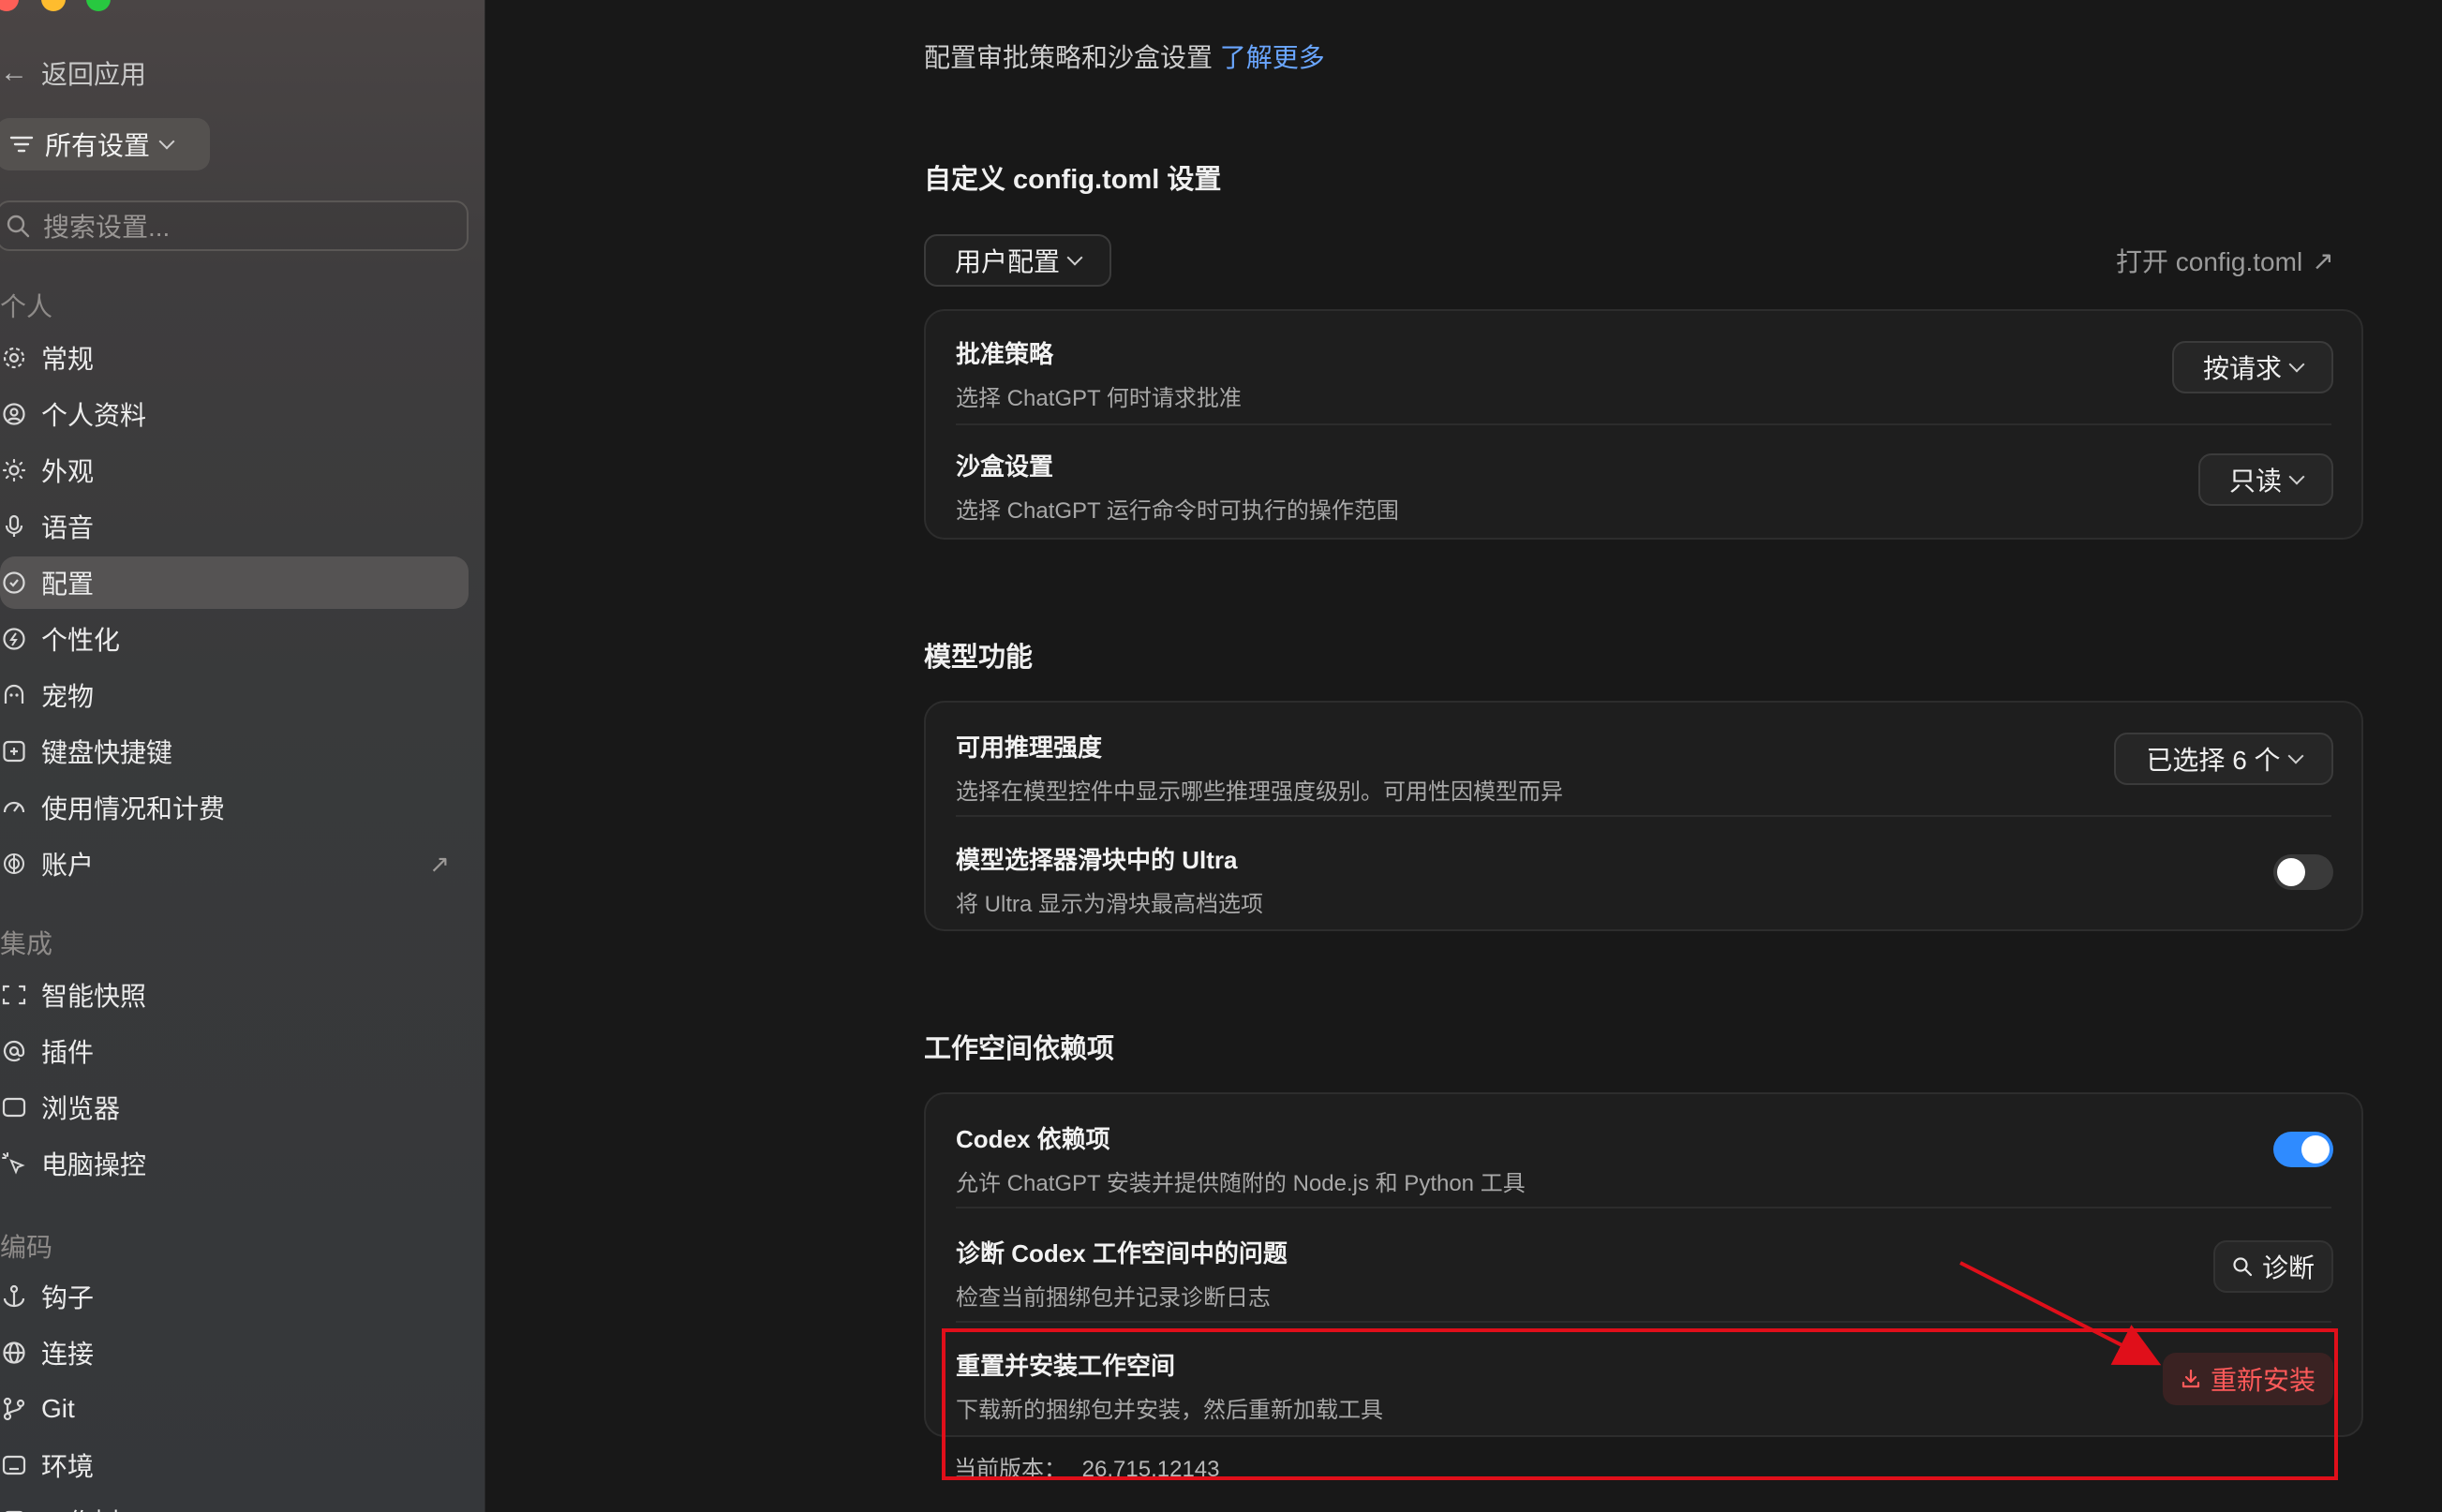  What do you see at coordinates (2273, 1266) in the screenshot?
I see `diagnose-button: 诊断` at bounding box center [2273, 1266].